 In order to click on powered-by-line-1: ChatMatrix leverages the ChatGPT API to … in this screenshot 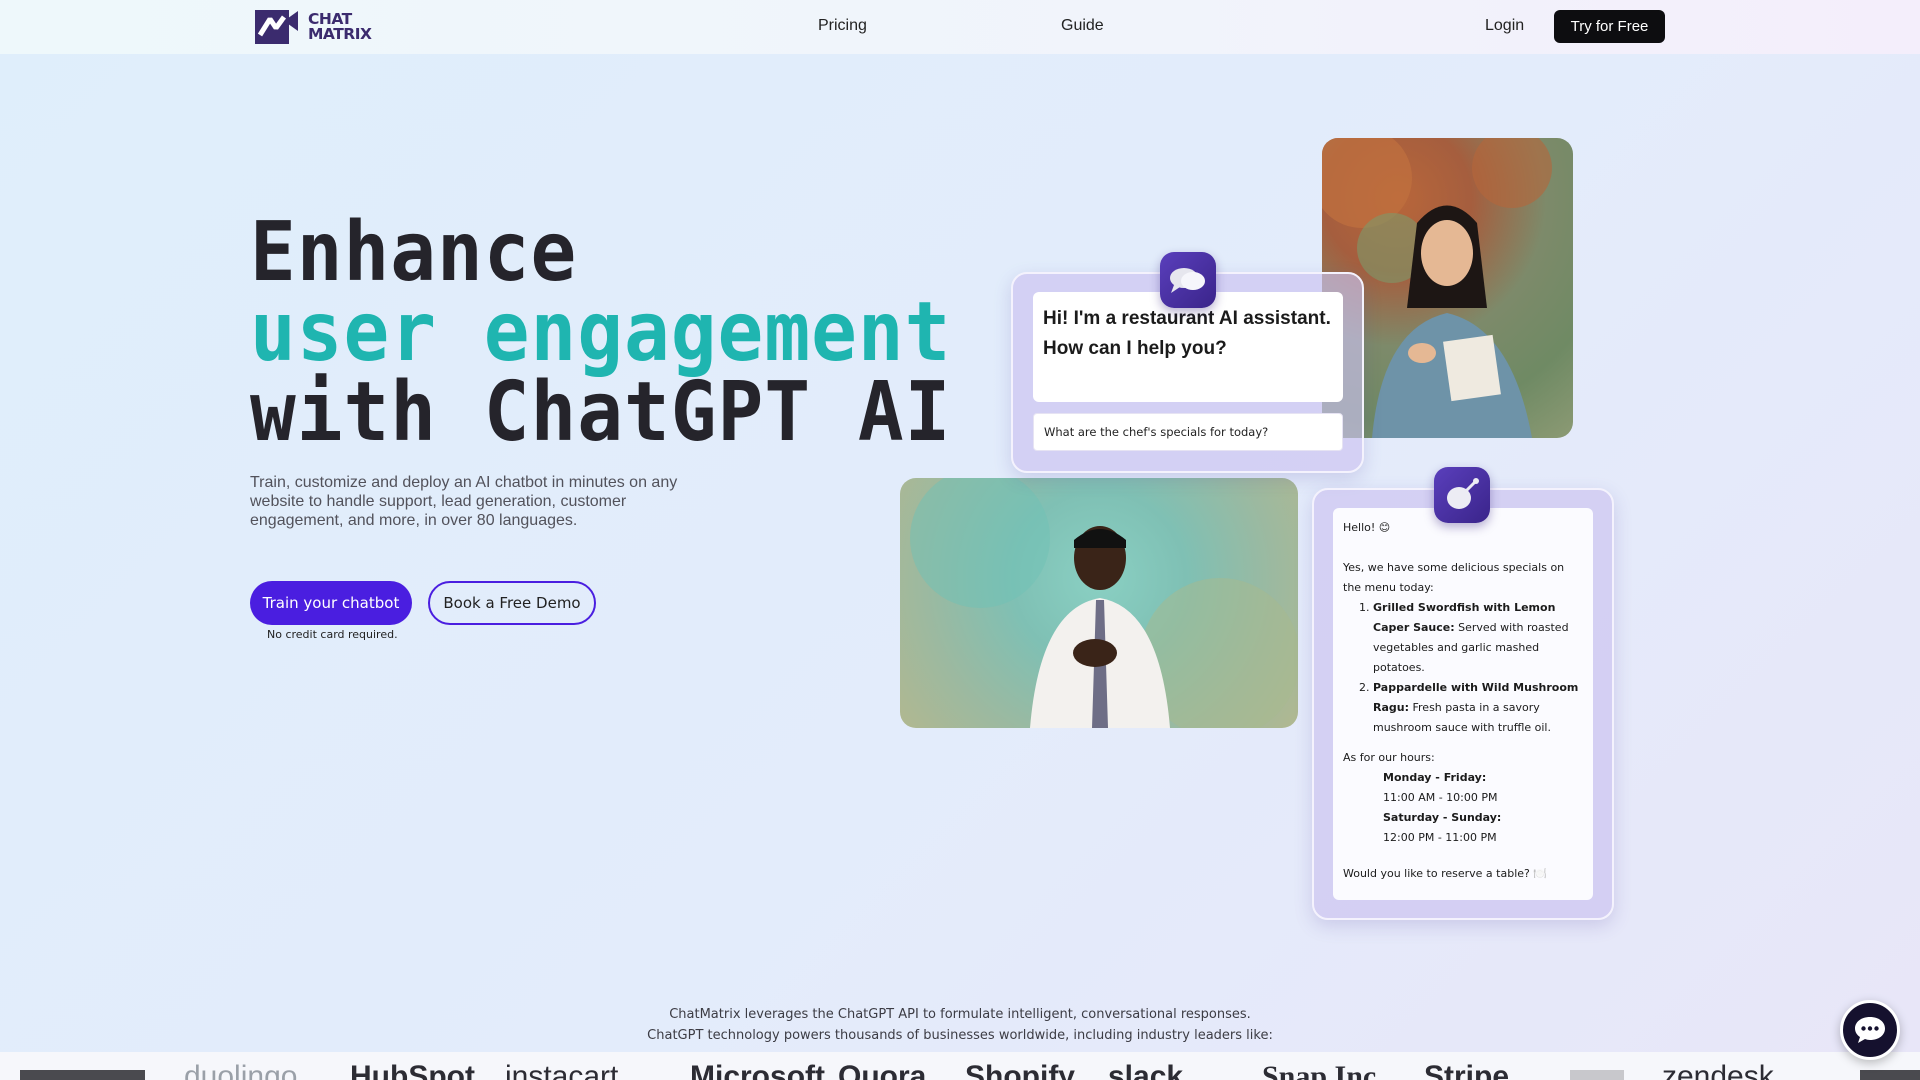, I will do `click(960, 1014)`.